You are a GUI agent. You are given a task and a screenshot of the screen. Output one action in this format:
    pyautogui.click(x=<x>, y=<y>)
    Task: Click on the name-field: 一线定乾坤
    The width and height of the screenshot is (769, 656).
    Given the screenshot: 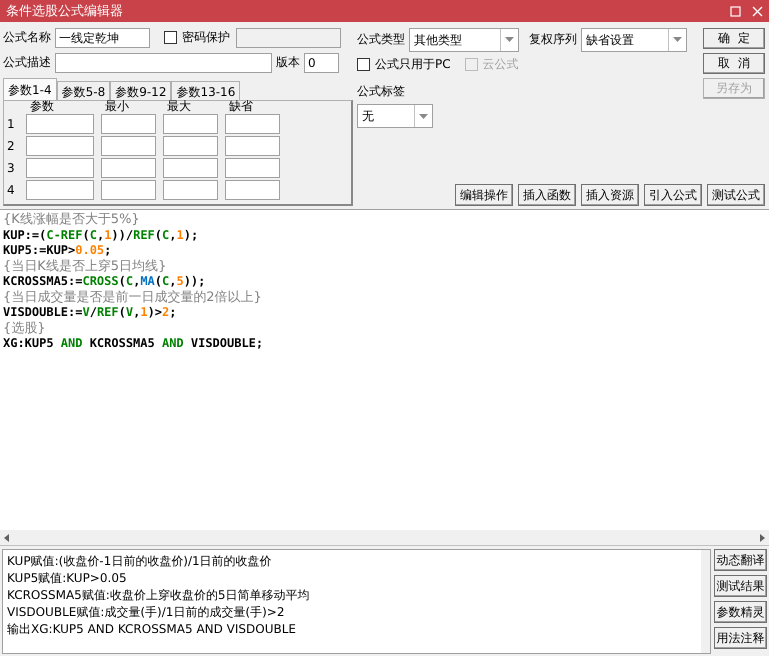 What is the action you would take?
    pyautogui.click(x=102, y=38)
    